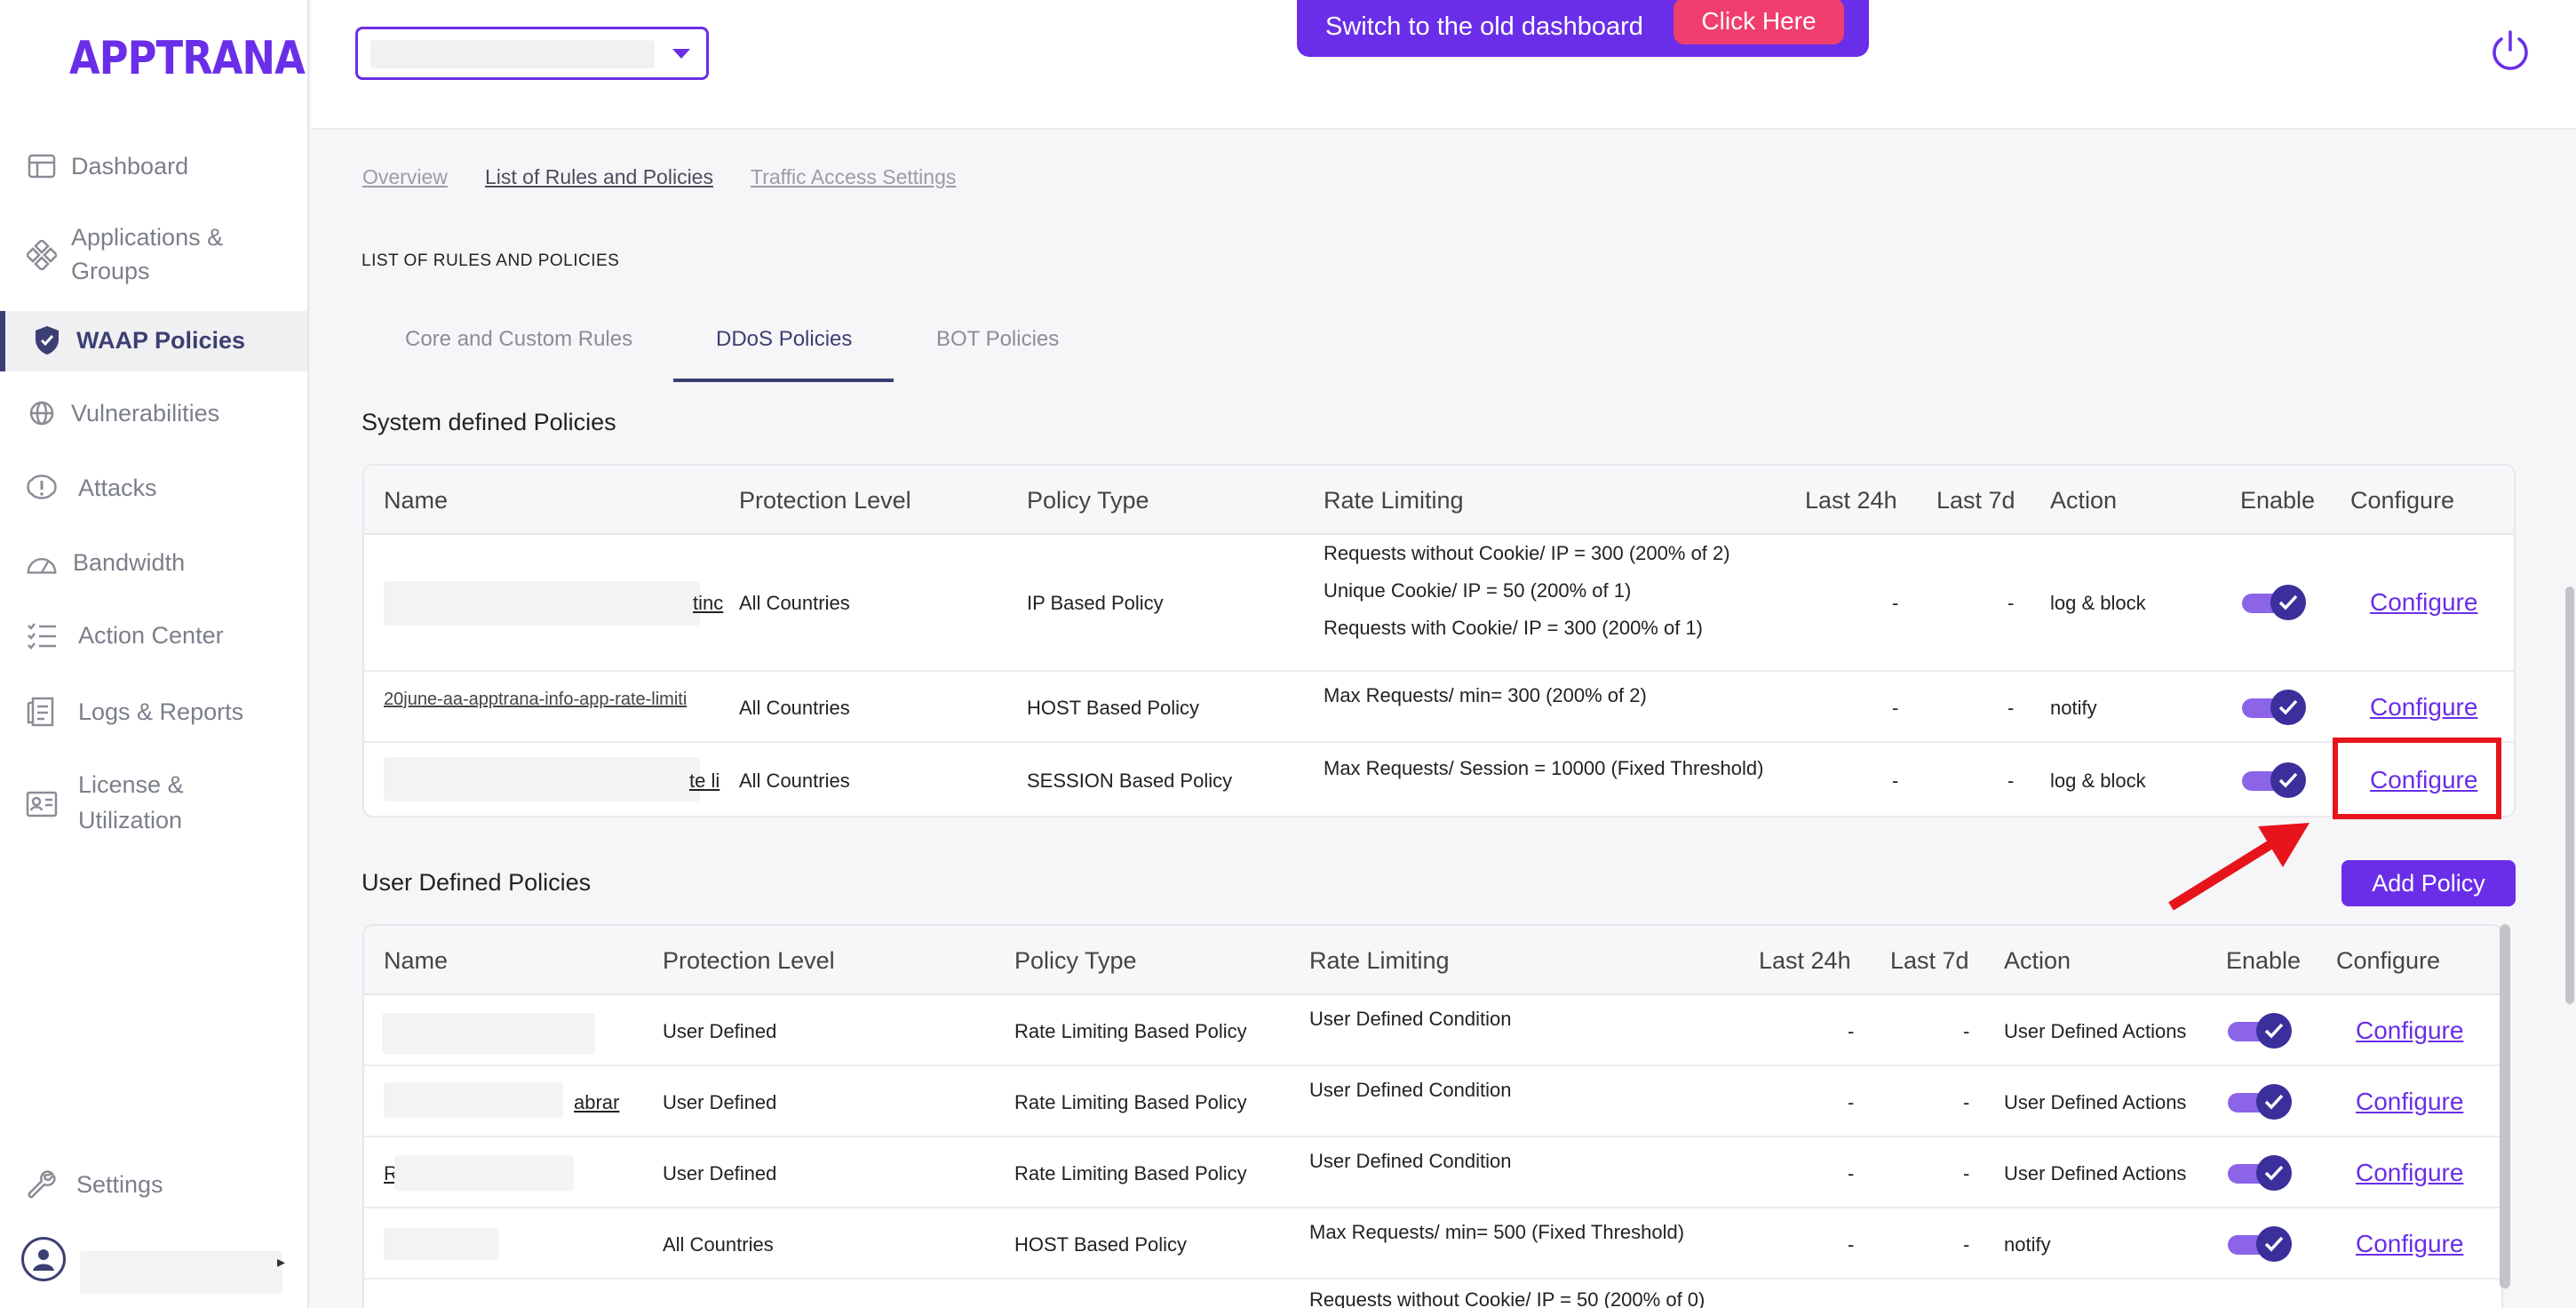 The image size is (2576, 1308). What do you see at coordinates (1095, 603) in the screenshot?
I see `policy-type: IP Based Policy` at bounding box center [1095, 603].